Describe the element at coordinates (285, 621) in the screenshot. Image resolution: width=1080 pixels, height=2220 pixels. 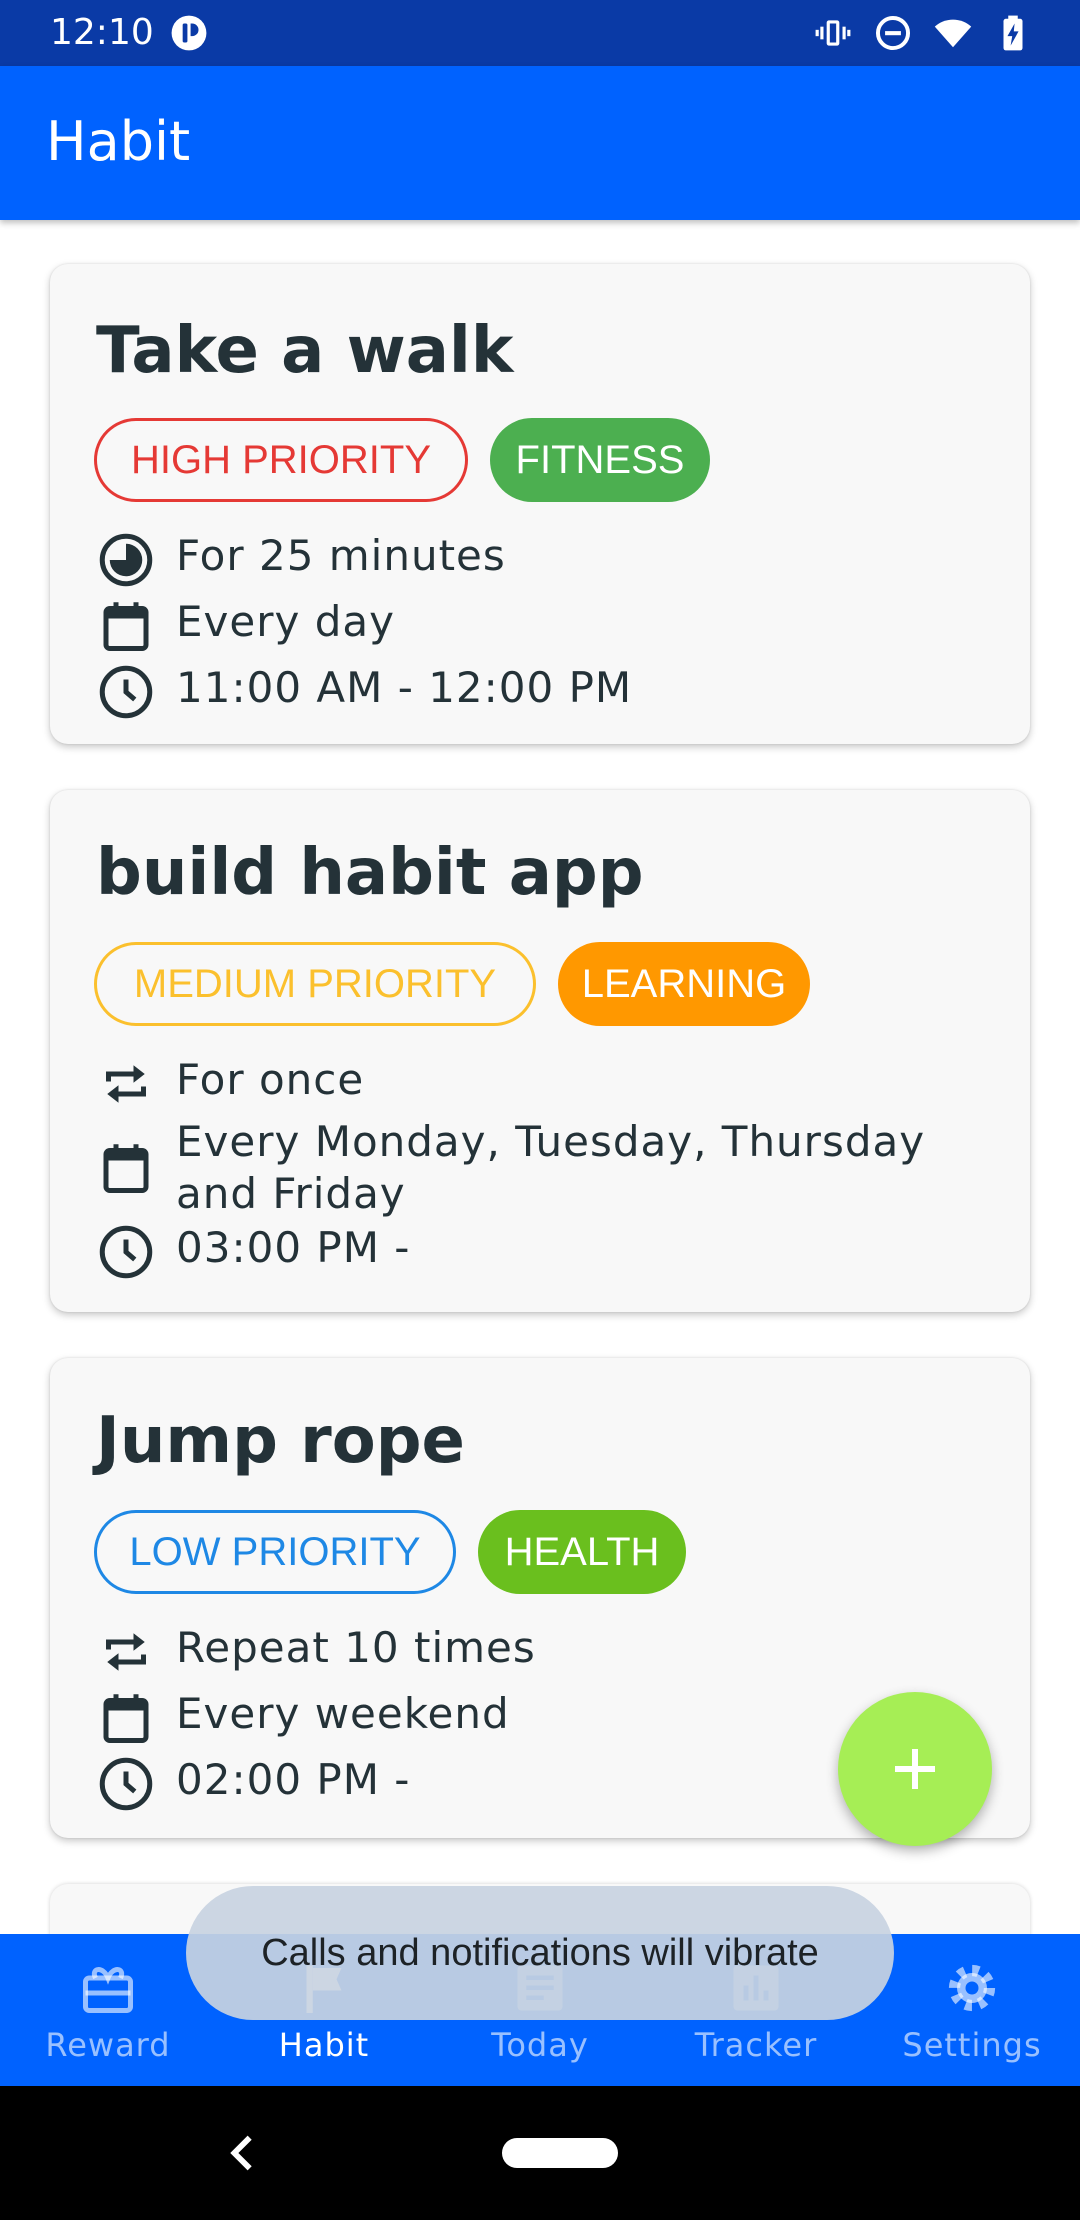
I see `schedule-text: Every day` at that location.